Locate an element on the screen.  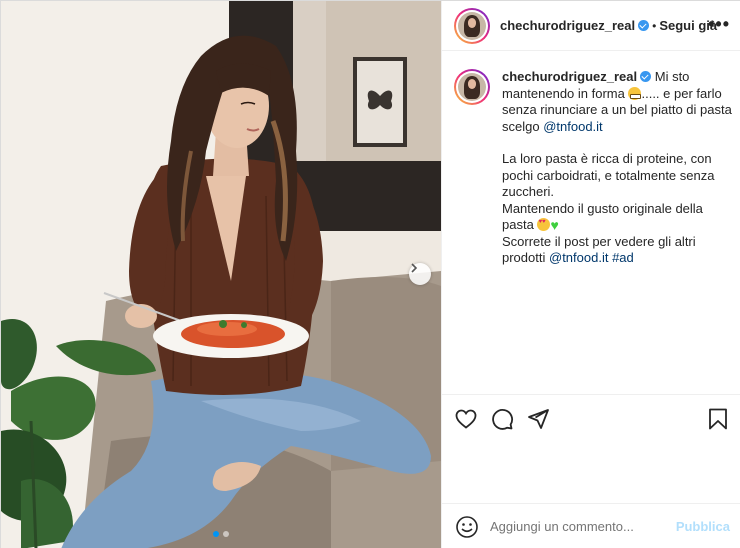
emoji-picker-button is located at coordinates (467, 527).